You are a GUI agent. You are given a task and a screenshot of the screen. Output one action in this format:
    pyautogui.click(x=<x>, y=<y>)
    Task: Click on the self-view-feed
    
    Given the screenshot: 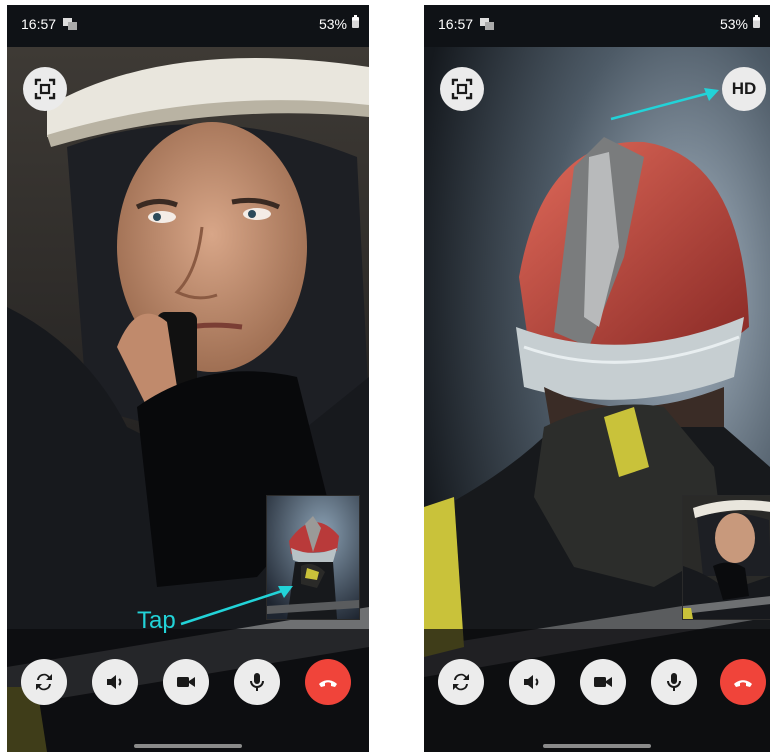 What is the action you would take?
    pyautogui.click(x=726, y=557)
    